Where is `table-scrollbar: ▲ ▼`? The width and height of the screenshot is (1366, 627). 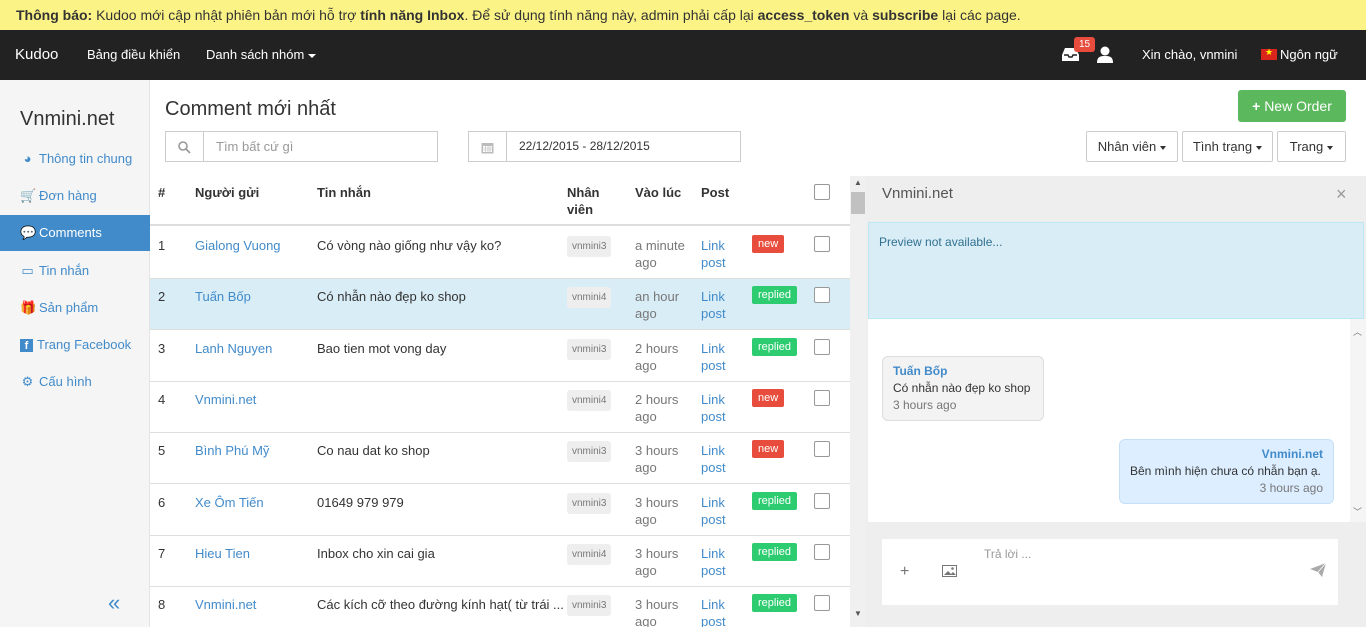
table-scrollbar: ▲ ▼ is located at coordinates (858, 401).